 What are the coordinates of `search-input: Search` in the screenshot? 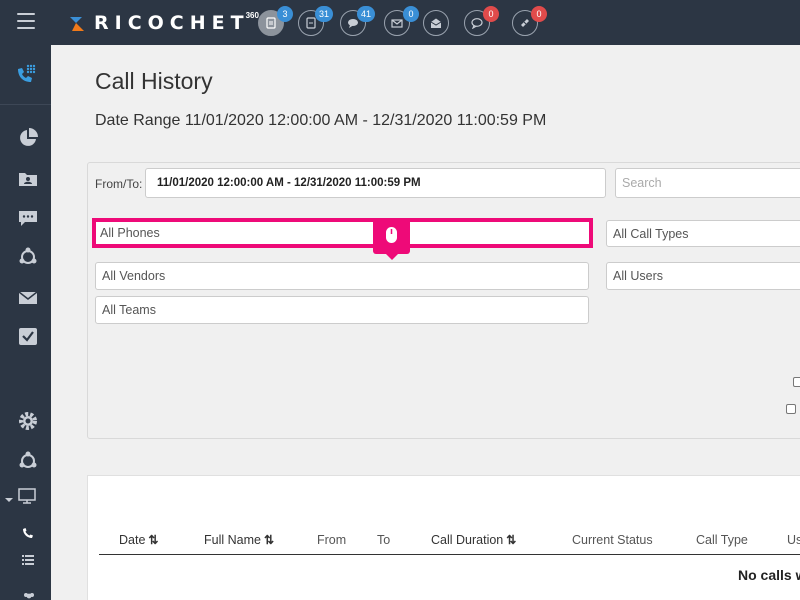 It's located at (707, 183).